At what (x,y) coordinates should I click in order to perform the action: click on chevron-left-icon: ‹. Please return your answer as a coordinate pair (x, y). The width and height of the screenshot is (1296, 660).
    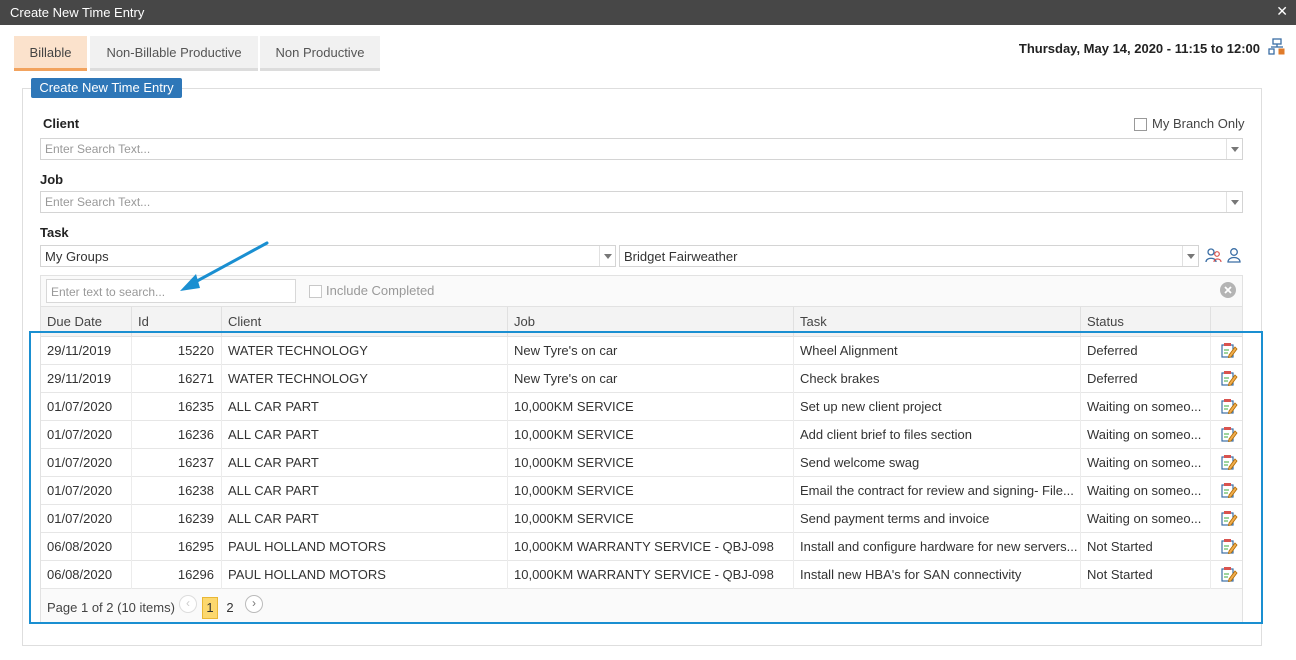
    Looking at the image, I should click on (188, 603).